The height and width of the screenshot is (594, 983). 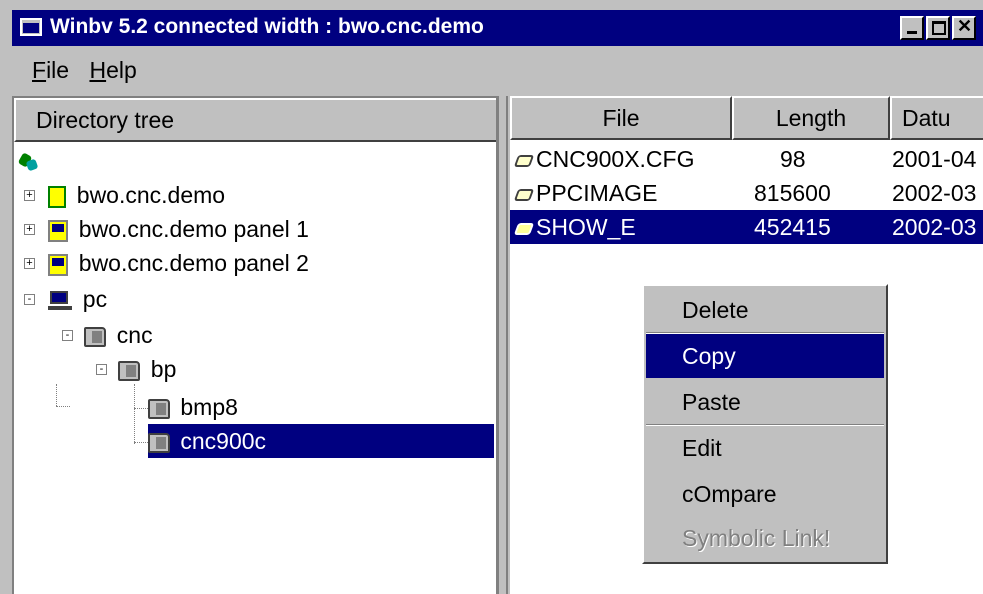 I want to click on tree-node-label: cnc900c, so click(x=223, y=441).